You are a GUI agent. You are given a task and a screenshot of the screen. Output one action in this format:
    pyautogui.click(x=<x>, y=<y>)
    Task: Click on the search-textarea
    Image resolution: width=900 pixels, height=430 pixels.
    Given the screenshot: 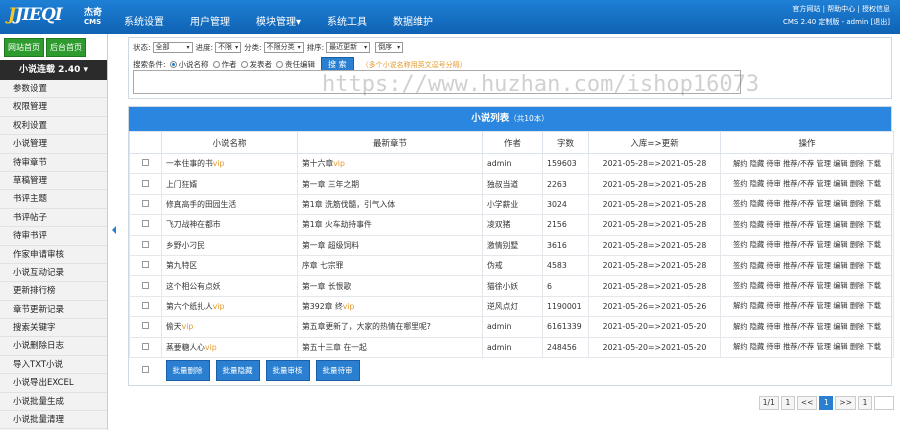 What is the action you would take?
    pyautogui.click(x=437, y=82)
    